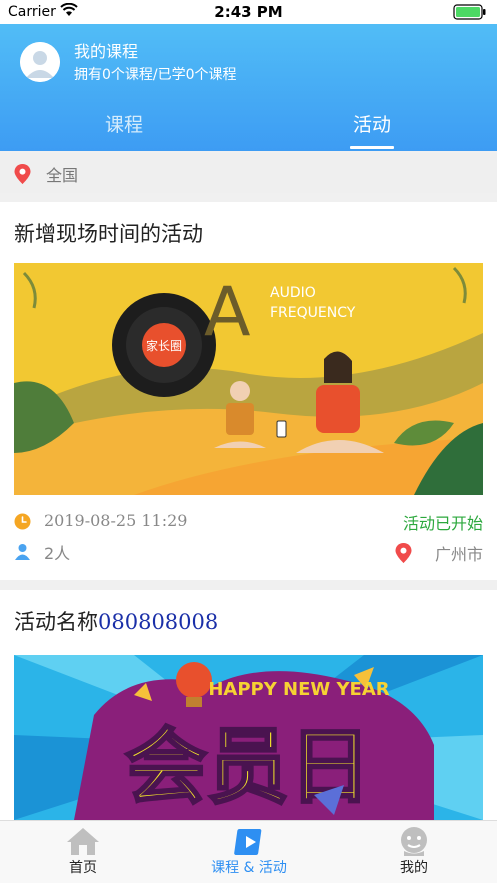 The width and height of the screenshot is (497, 883). I want to click on tab-indicator, so click(372, 147).